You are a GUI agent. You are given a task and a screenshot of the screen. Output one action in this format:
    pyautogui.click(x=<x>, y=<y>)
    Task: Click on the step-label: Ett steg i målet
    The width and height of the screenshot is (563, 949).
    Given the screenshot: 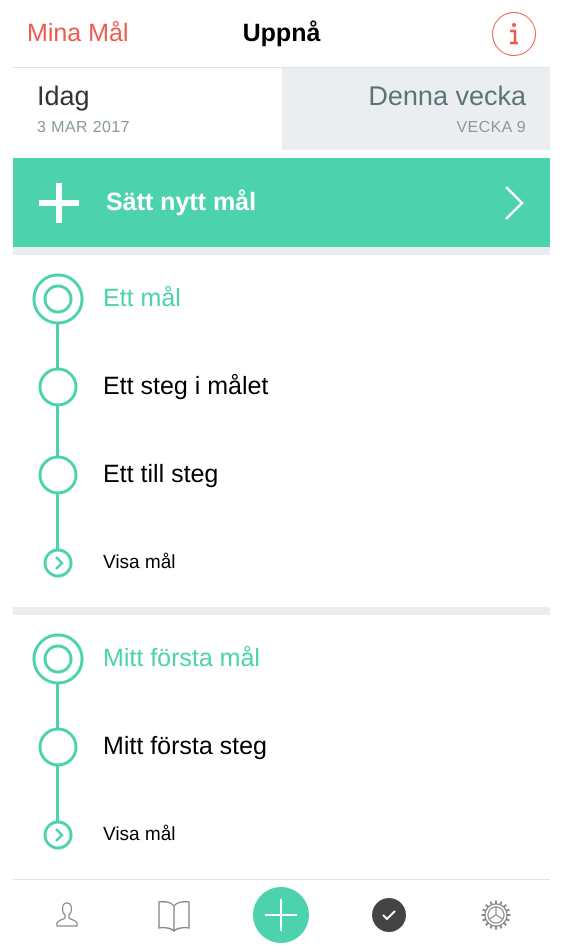 What is the action you would take?
    pyautogui.click(x=185, y=386)
    